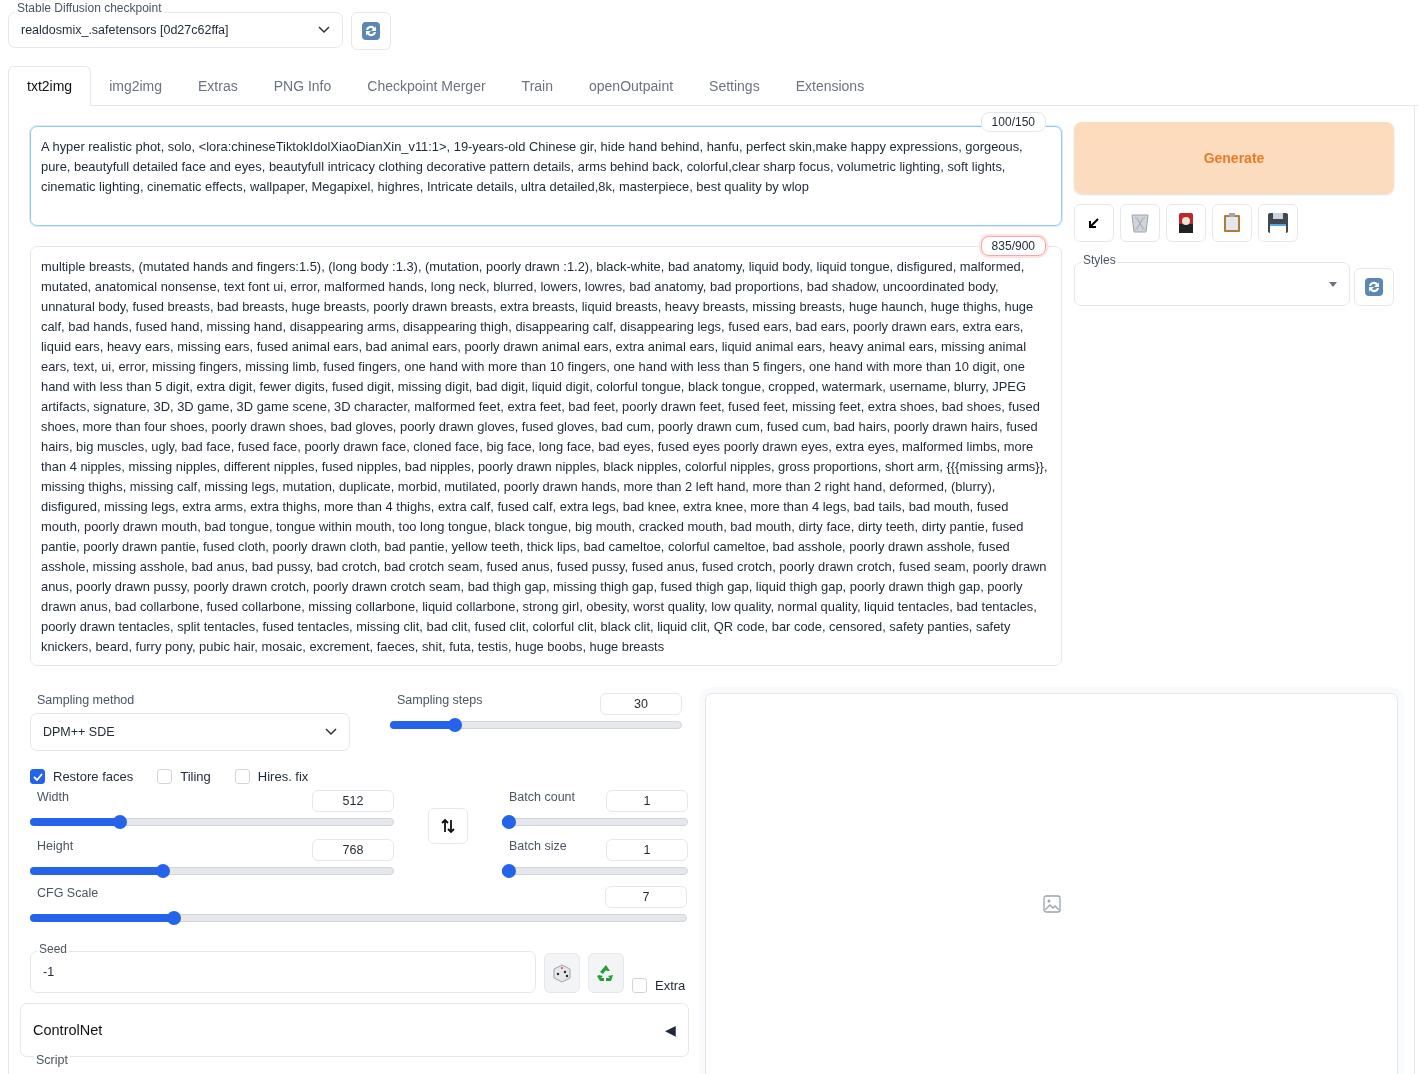 This screenshot has height=1074, width=1427. Describe the element at coordinates (646, 897) in the screenshot. I see `number-field: 7` at that location.